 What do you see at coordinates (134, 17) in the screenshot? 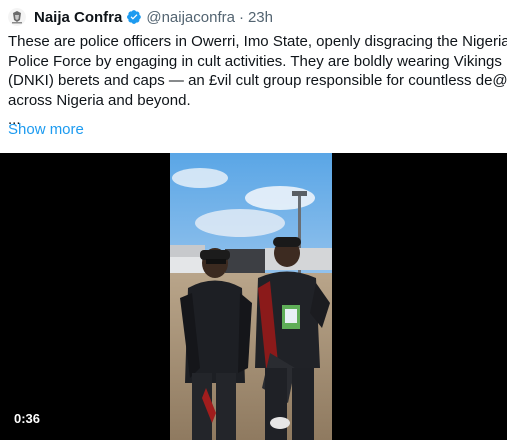
I see `verified-badge-icon` at bounding box center [134, 17].